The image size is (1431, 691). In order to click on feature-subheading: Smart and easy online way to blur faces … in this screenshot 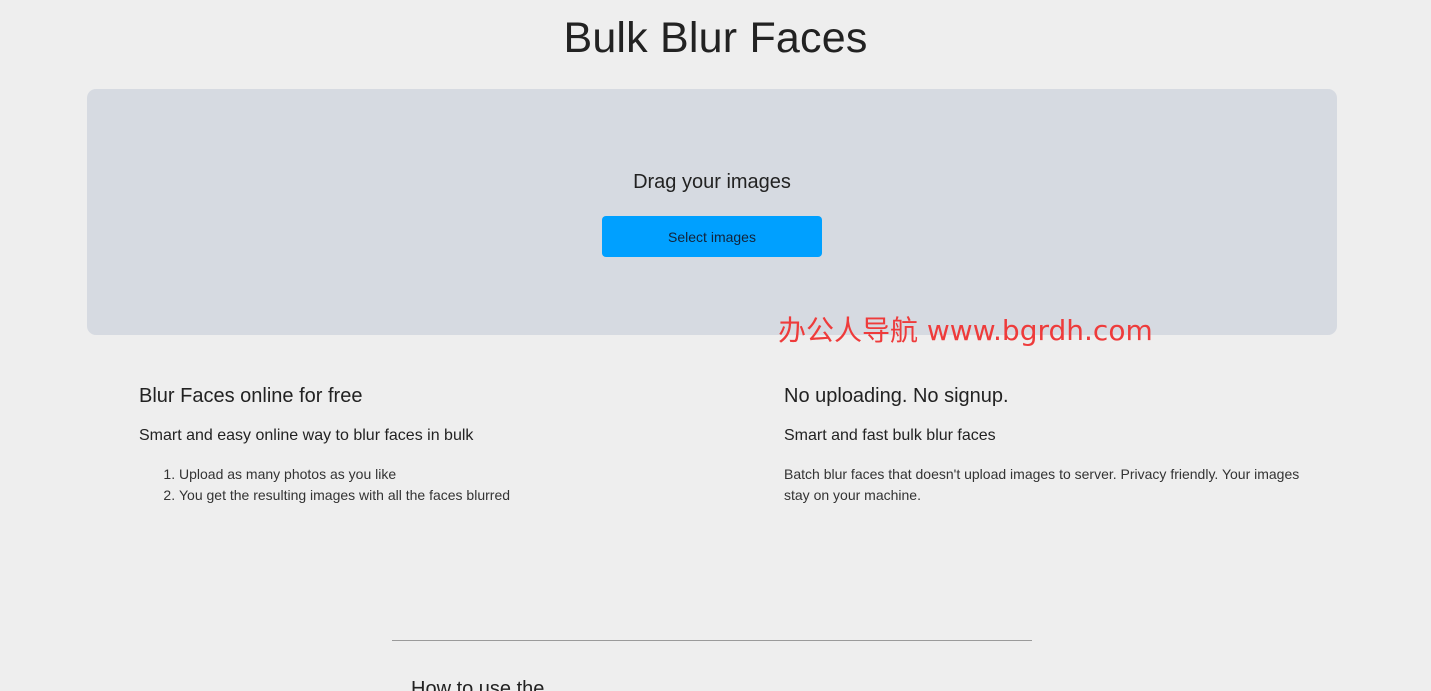, I will do `click(306, 435)`.